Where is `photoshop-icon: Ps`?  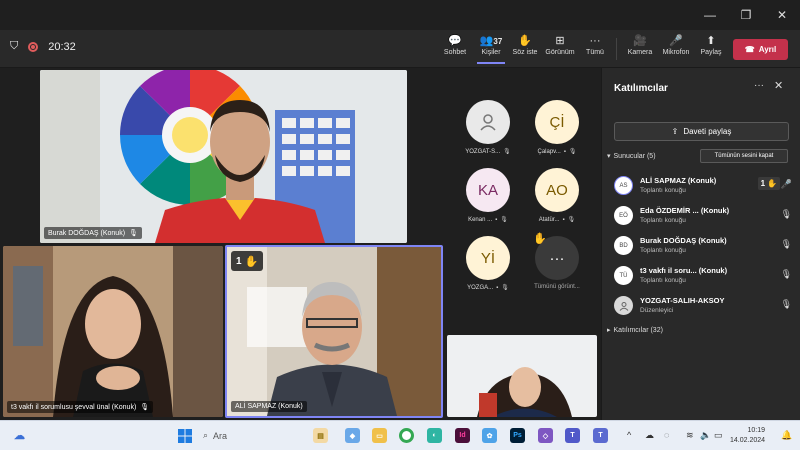
photoshop-icon: Ps is located at coordinates (517, 435).